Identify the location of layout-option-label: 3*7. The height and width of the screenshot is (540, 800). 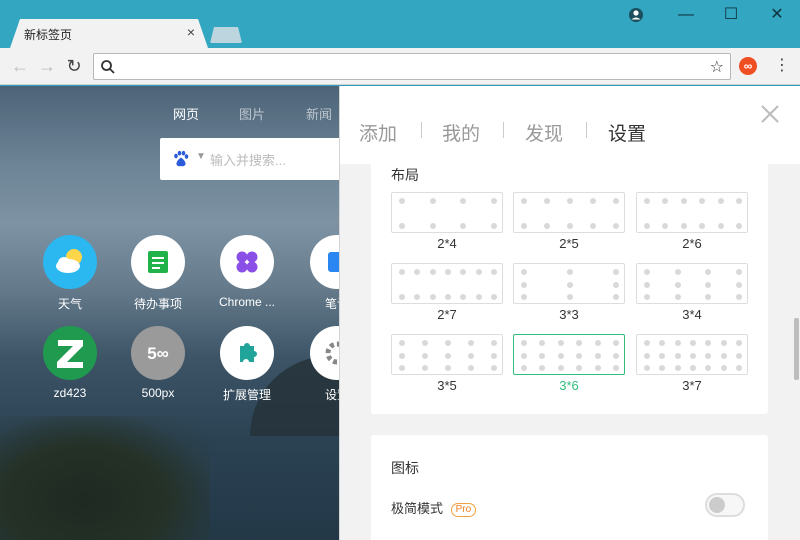
(692, 385).